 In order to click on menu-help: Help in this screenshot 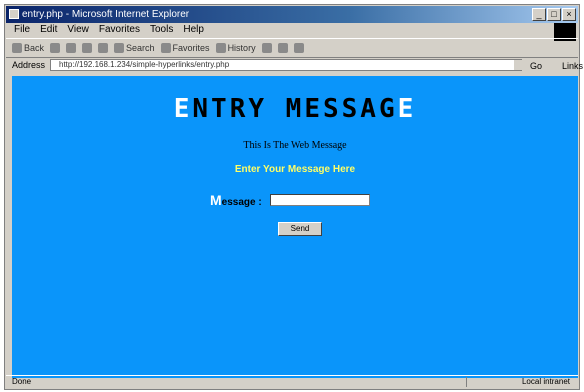, I will do `click(193, 30)`.